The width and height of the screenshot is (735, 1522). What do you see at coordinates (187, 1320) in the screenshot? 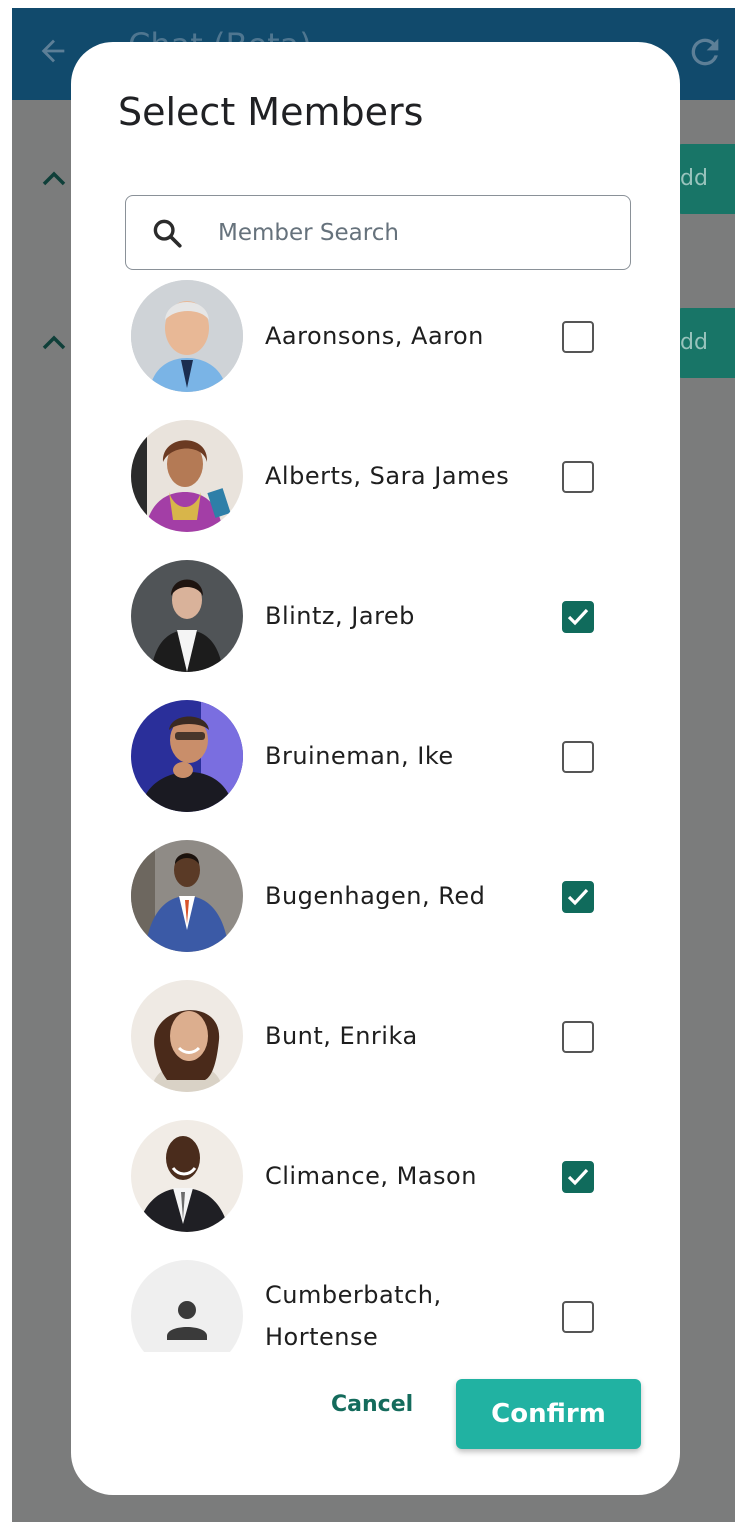
I see `person-placeholder-icon` at bounding box center [187, 1320].